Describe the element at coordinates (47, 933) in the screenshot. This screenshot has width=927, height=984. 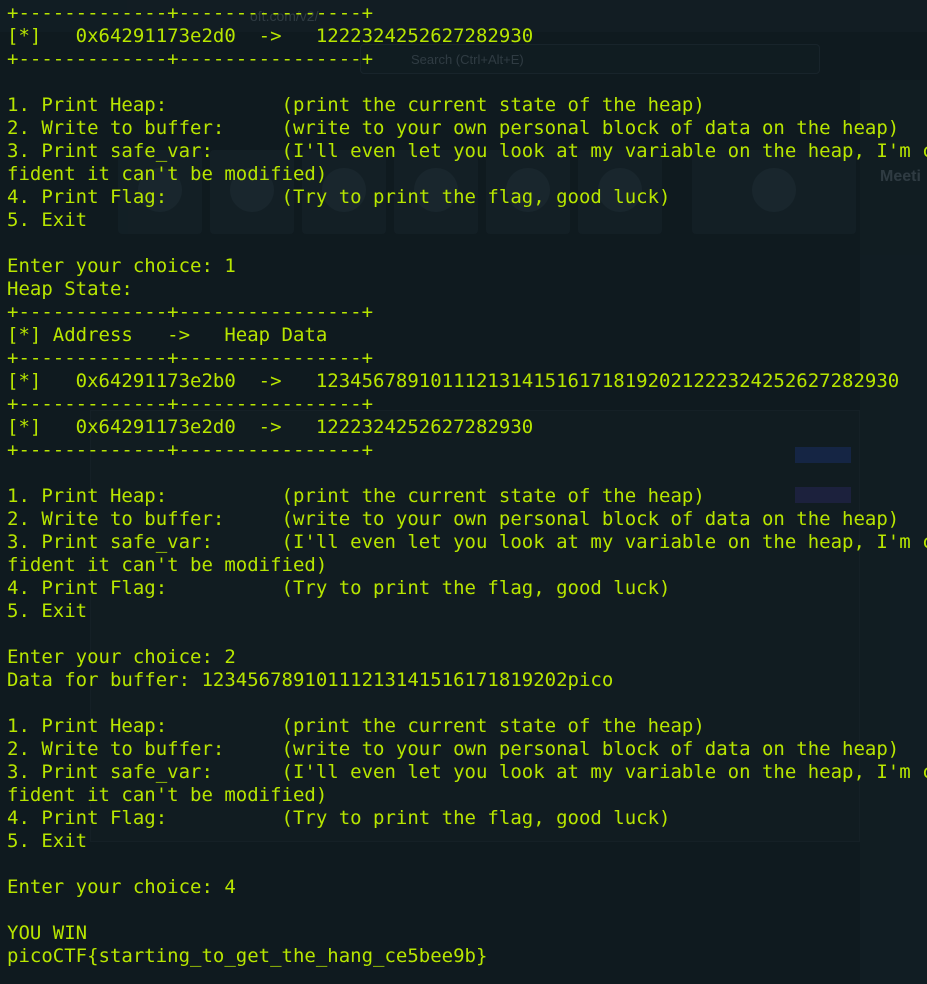
I see `terminal-line: YOU WIN` at that location.